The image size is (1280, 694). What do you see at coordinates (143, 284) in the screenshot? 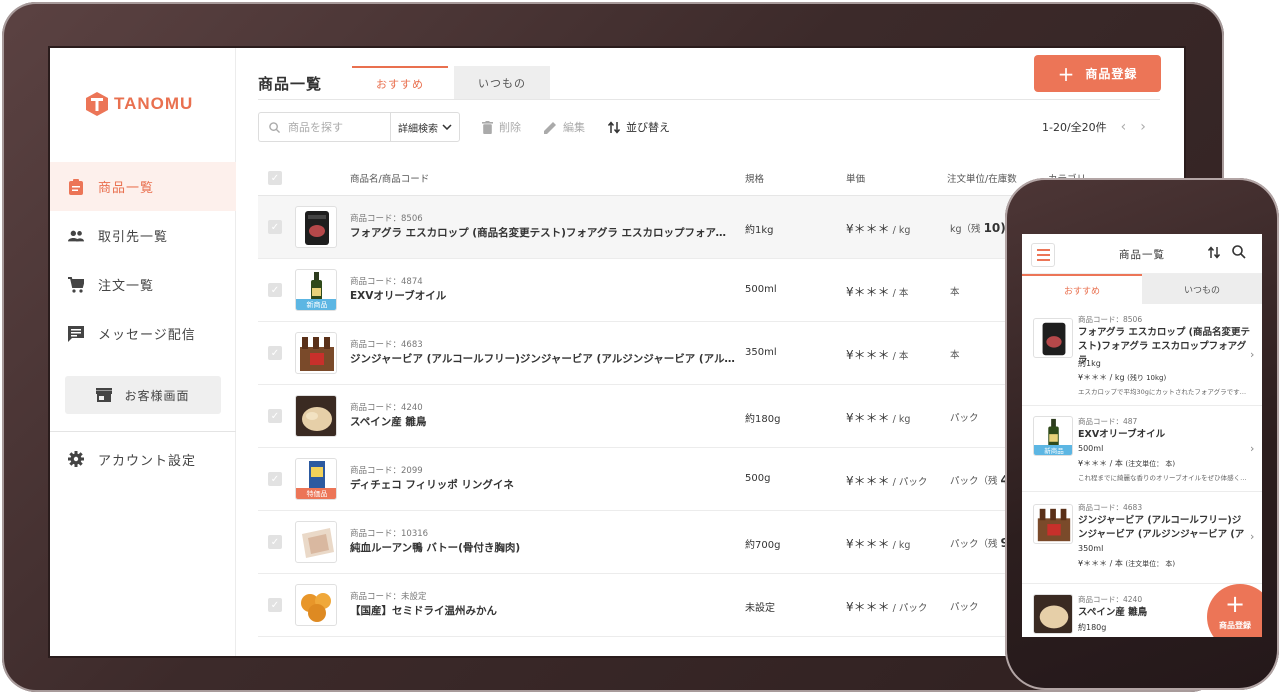
I see `sidebar-item-orders: 注文一覧` at bounding box center [143, 284].